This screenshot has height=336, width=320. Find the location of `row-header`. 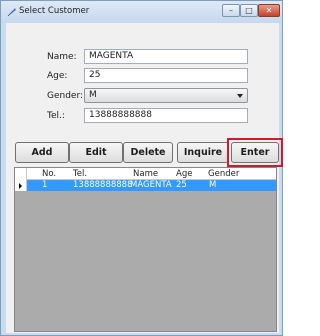

row-header is located at coordinates (21, 185).